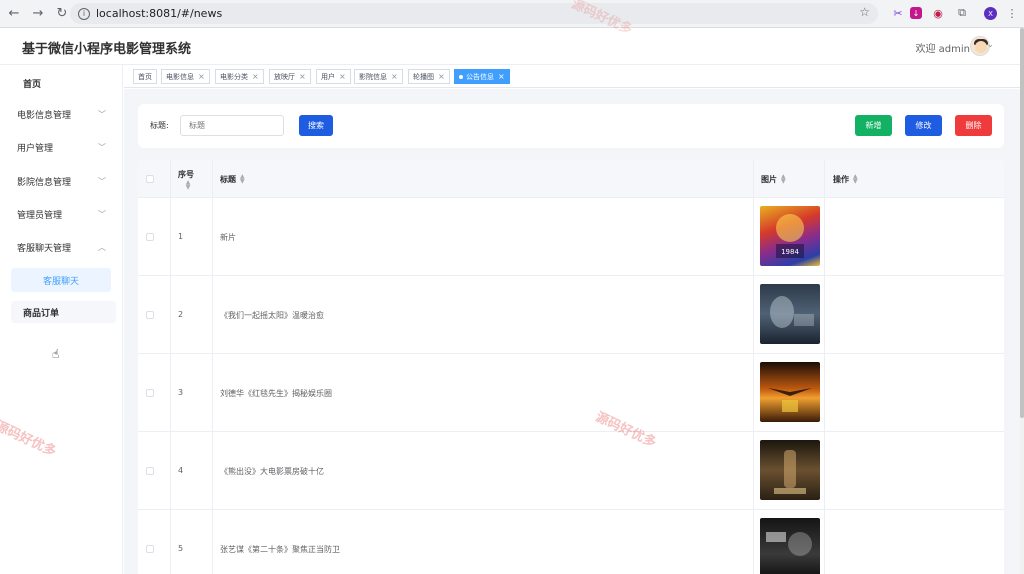 The width and height of the screenshot is (1024, 574). Describe the element at coordinates (572, 76) in the screenshot. I see `tags-view: 首页 电影信息 × 电影分类 × 放映厅 × 用户 × 影院信息 × 轮播图 × 公告信息 ×` at that location.